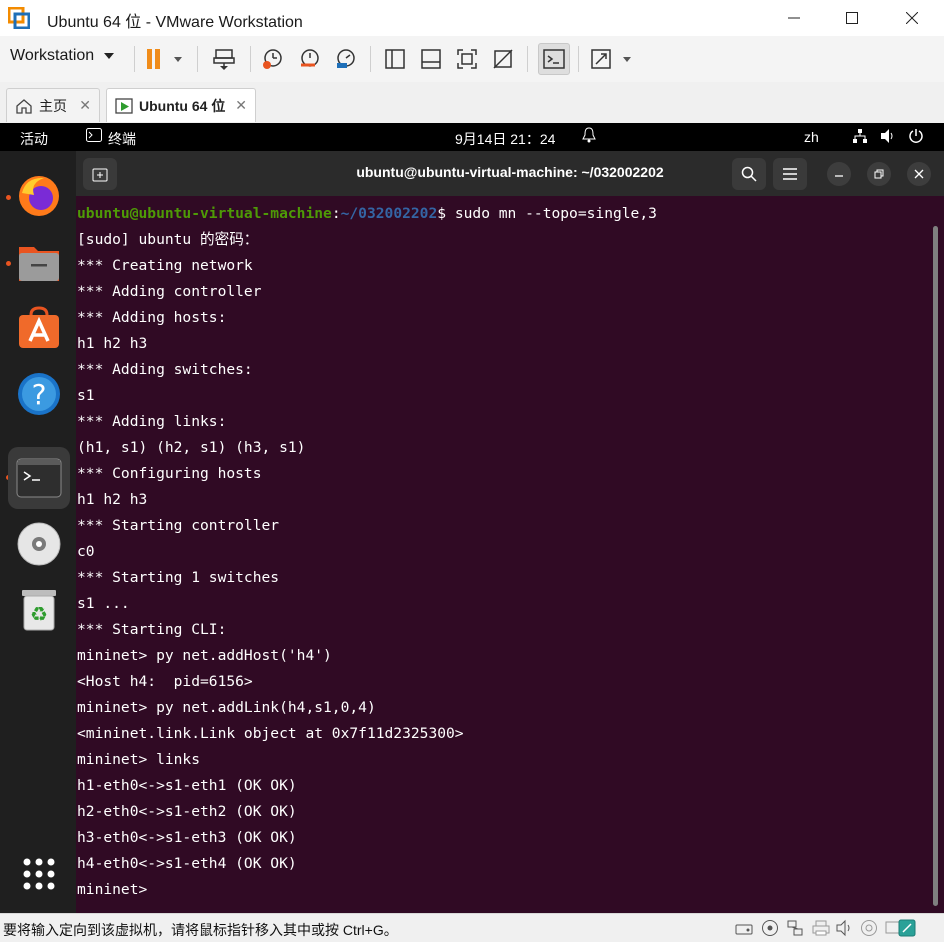 This screenshot has width=944, height=942. I want to click on app-menu: 终端, so click(122, 139).